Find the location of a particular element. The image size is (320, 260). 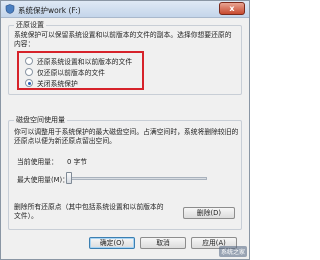

option-restore-all-label: 还原系统设置和以前版本的文件 is located at coordinates (85, 62).